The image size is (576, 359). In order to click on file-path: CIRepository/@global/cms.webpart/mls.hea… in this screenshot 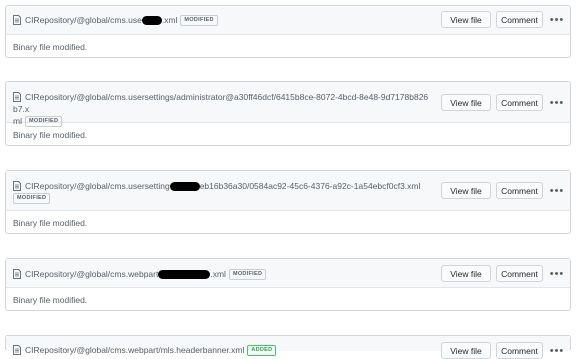, I will do `click(151, 351)`.